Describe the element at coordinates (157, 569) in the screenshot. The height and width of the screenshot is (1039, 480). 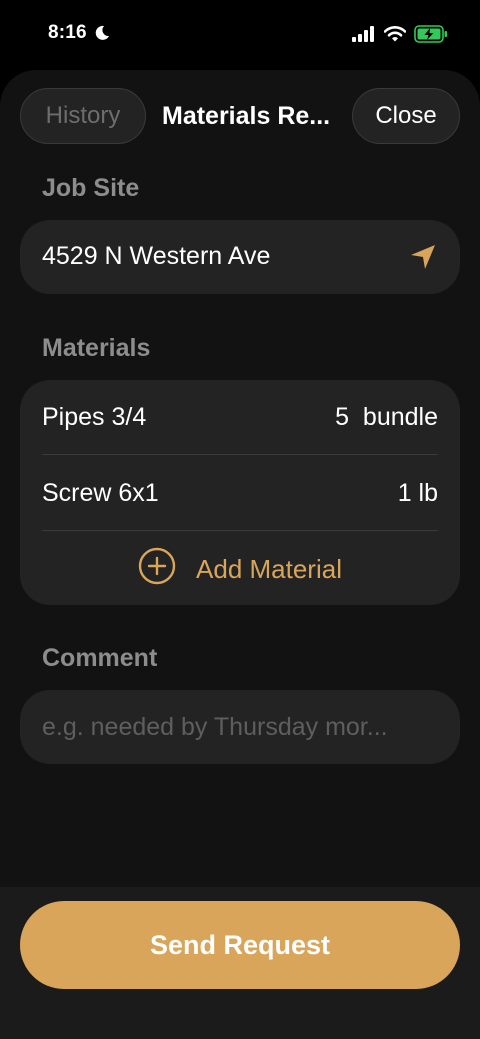
I see `plus-circle-icon` at that location.